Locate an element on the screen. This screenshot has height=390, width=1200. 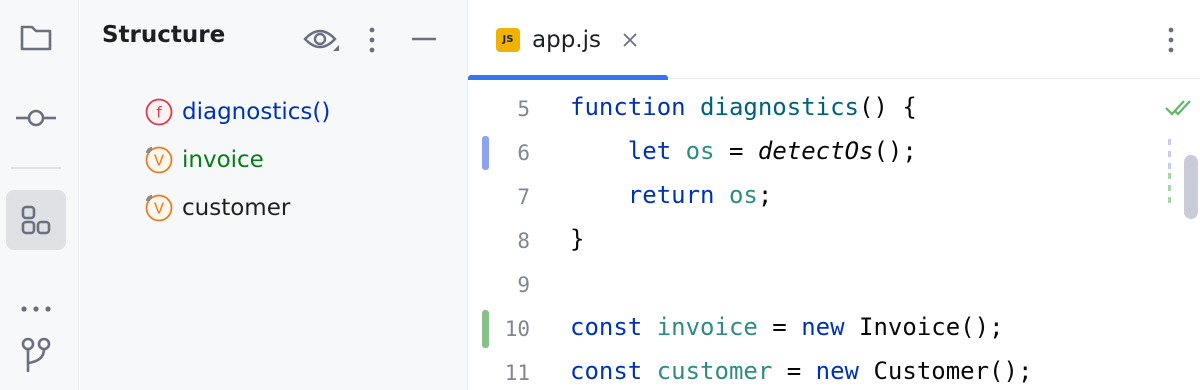
eye-icon is located at coordinates (321, 40).